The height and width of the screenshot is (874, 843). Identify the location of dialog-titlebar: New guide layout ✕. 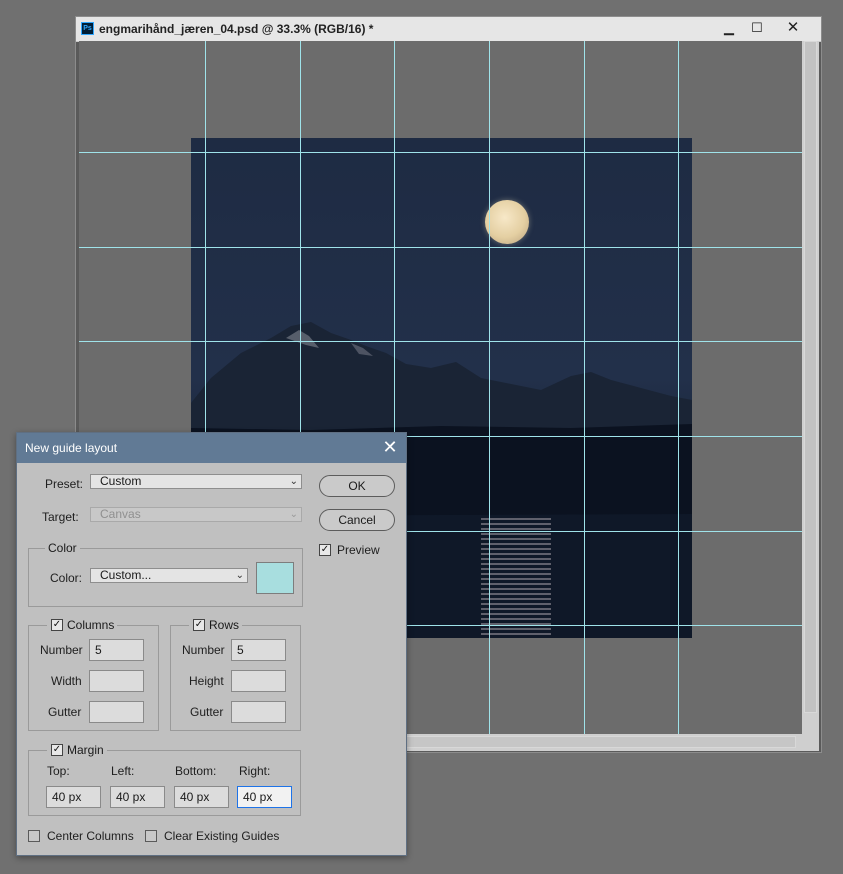
(211, 448).